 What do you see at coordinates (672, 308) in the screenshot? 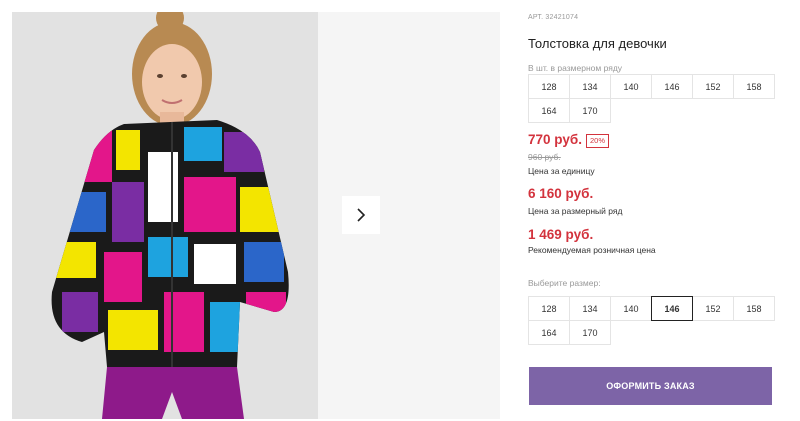
I see `size-option-selected: 146` at bounding box center [672, 308].